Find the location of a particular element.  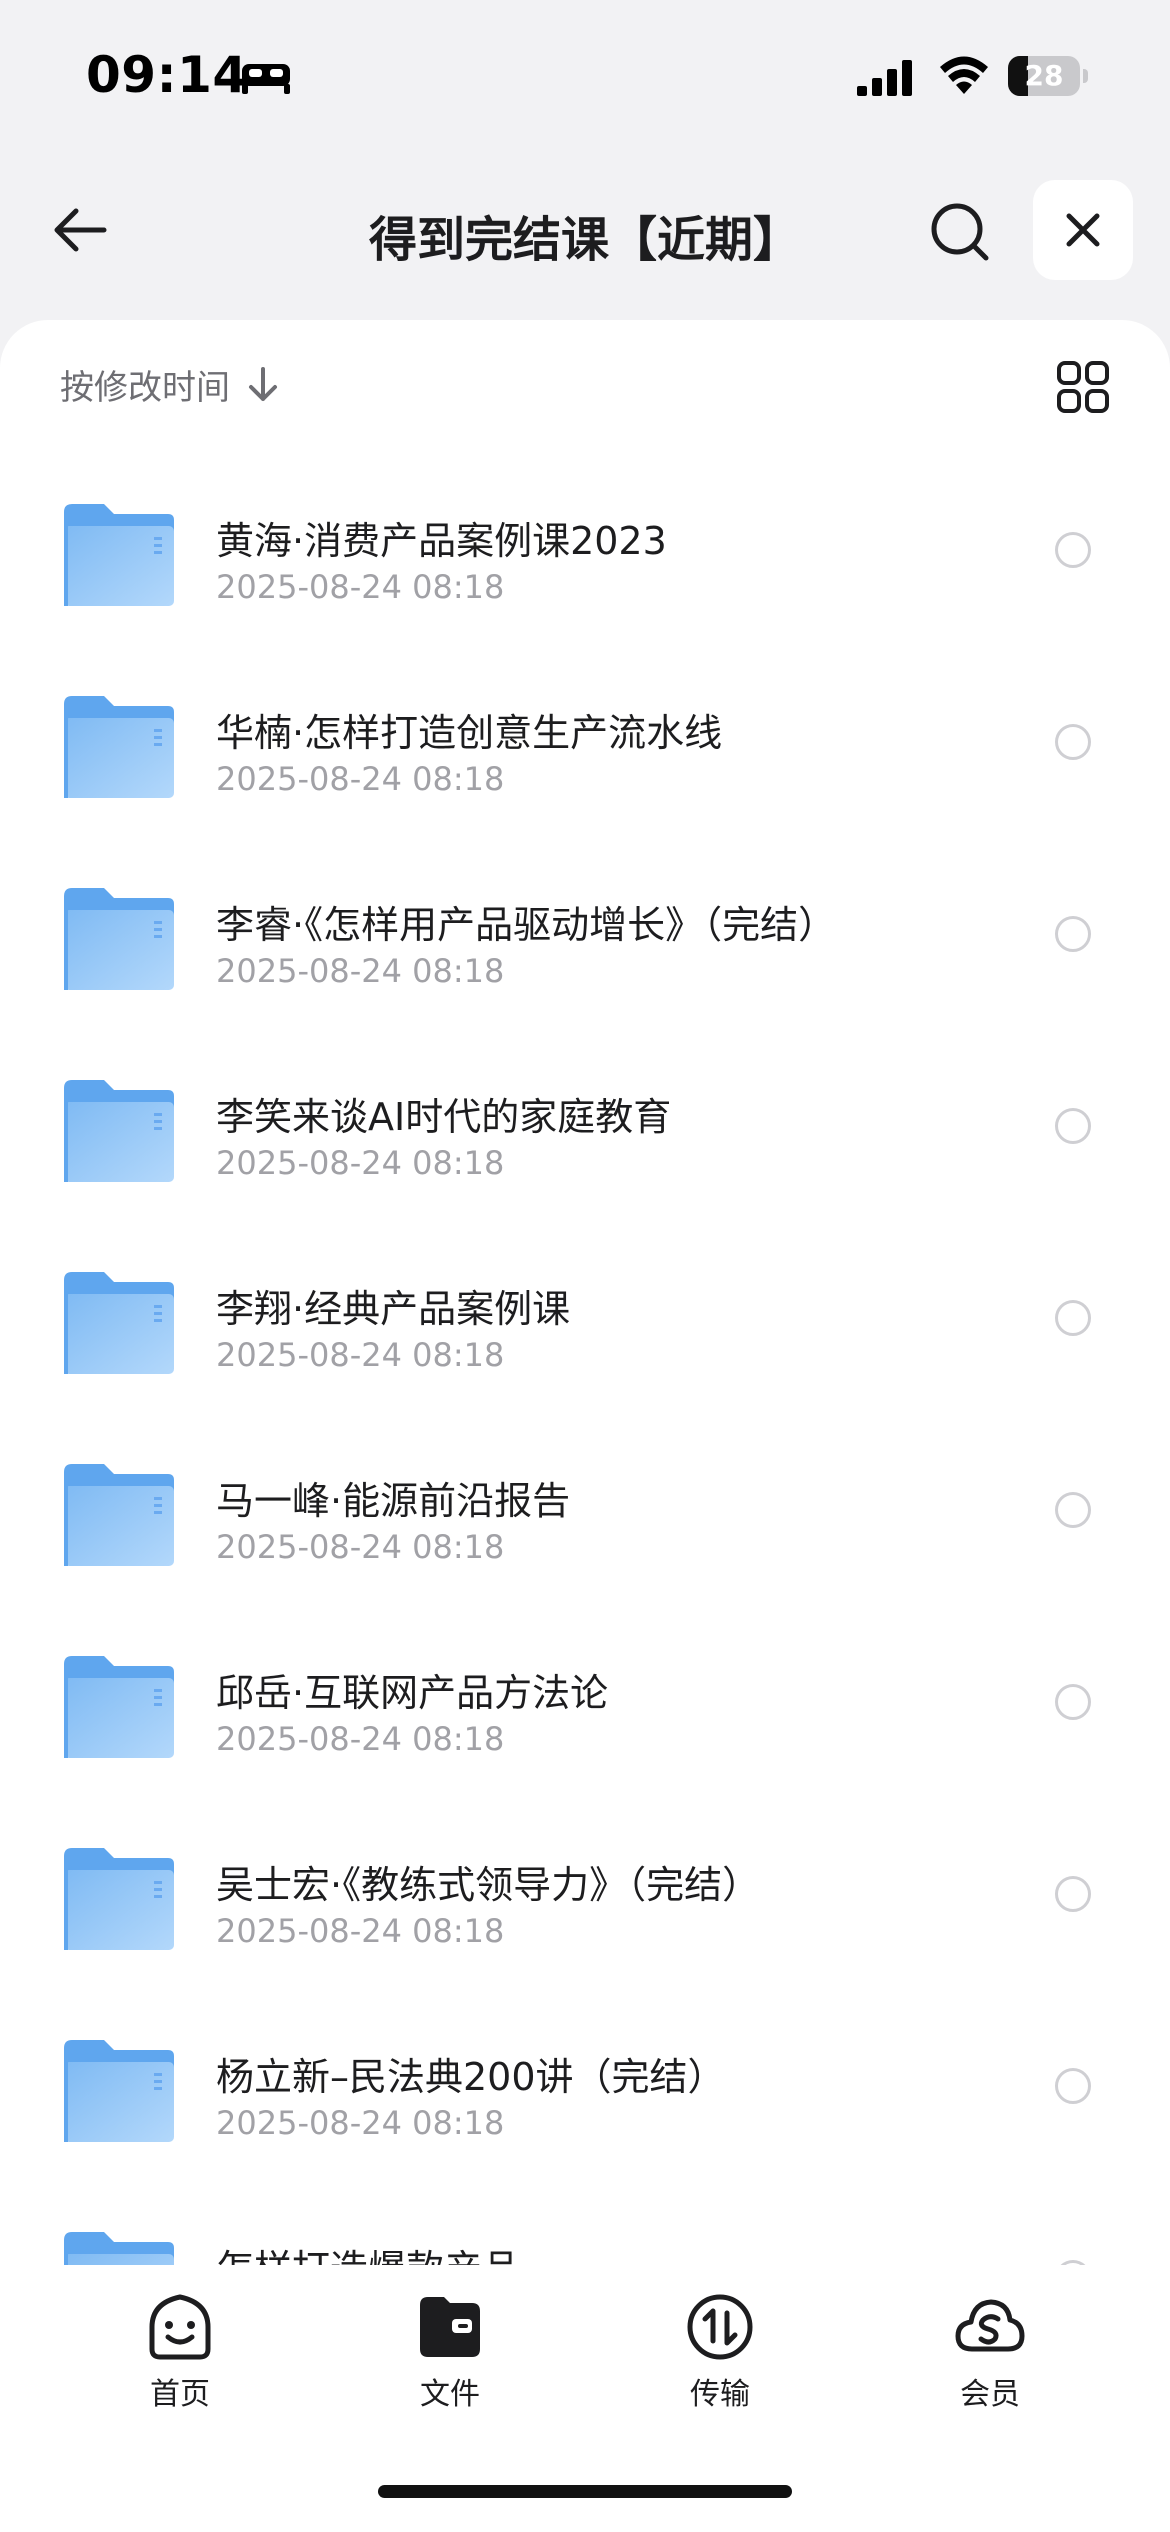

smiley-home-icon is located at coordinates (180, 2327).